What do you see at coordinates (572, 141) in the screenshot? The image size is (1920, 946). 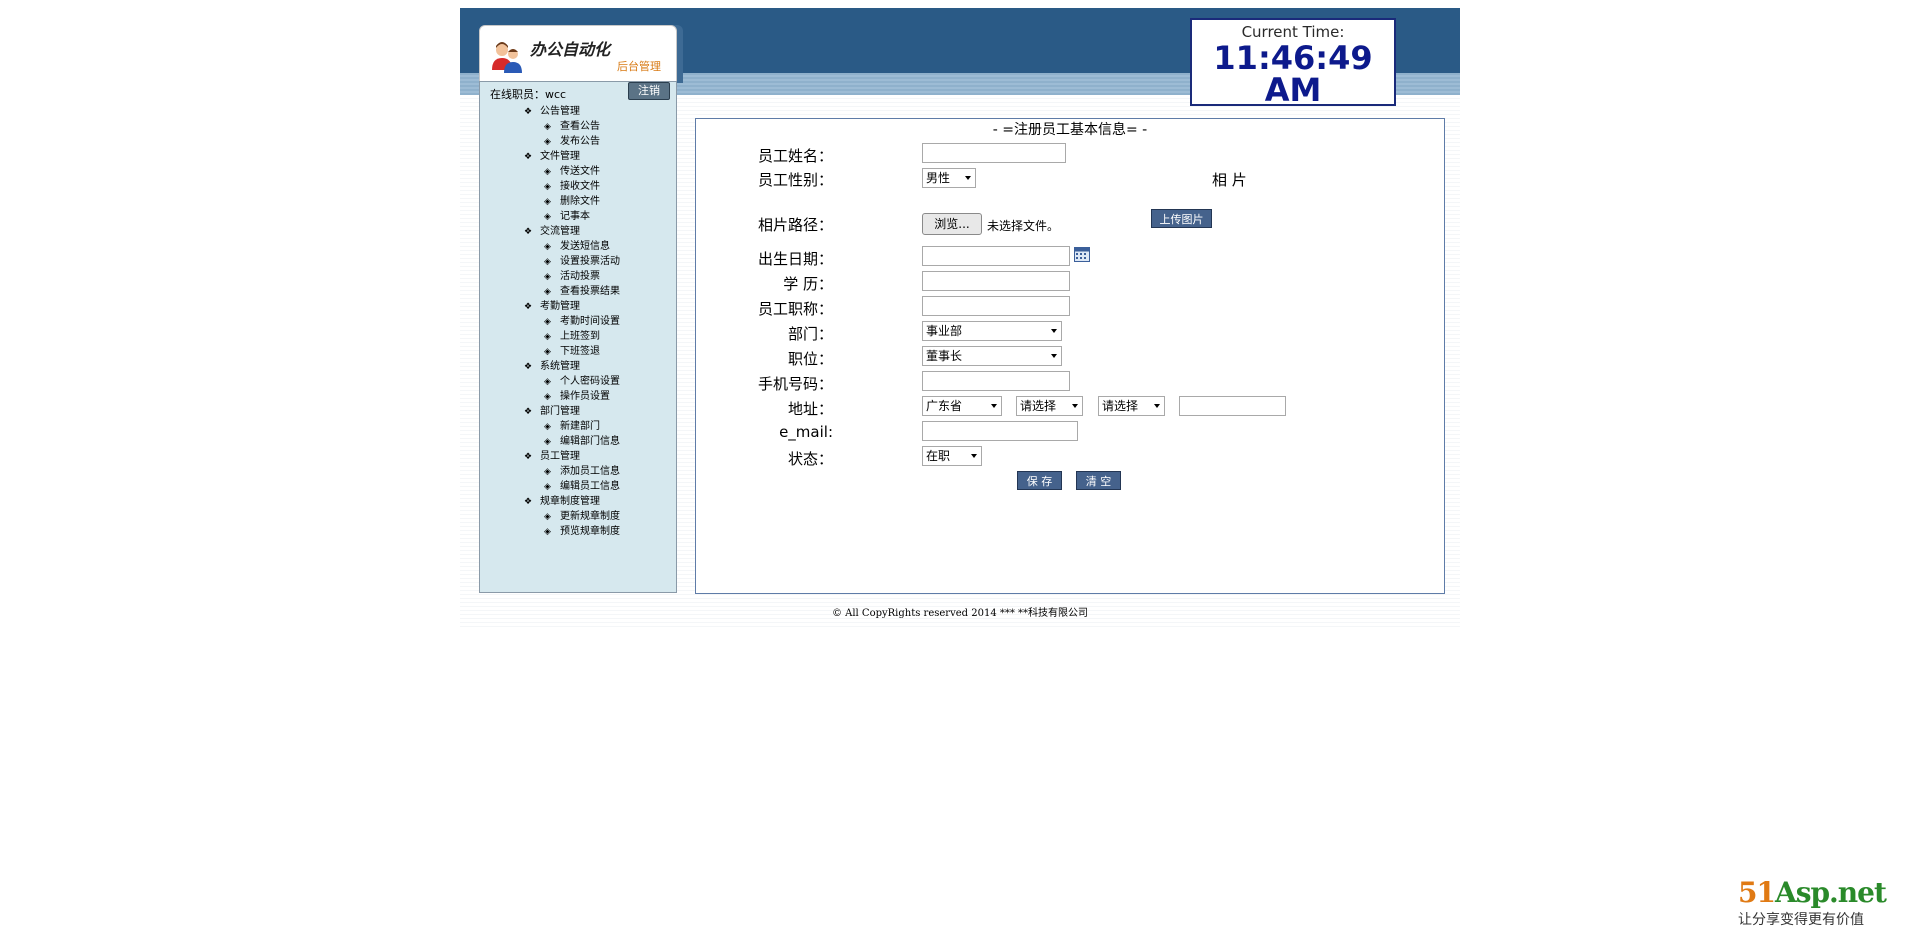 I see `sidebar-item: ◈ 发布公告` at bounding box center [572, 141].